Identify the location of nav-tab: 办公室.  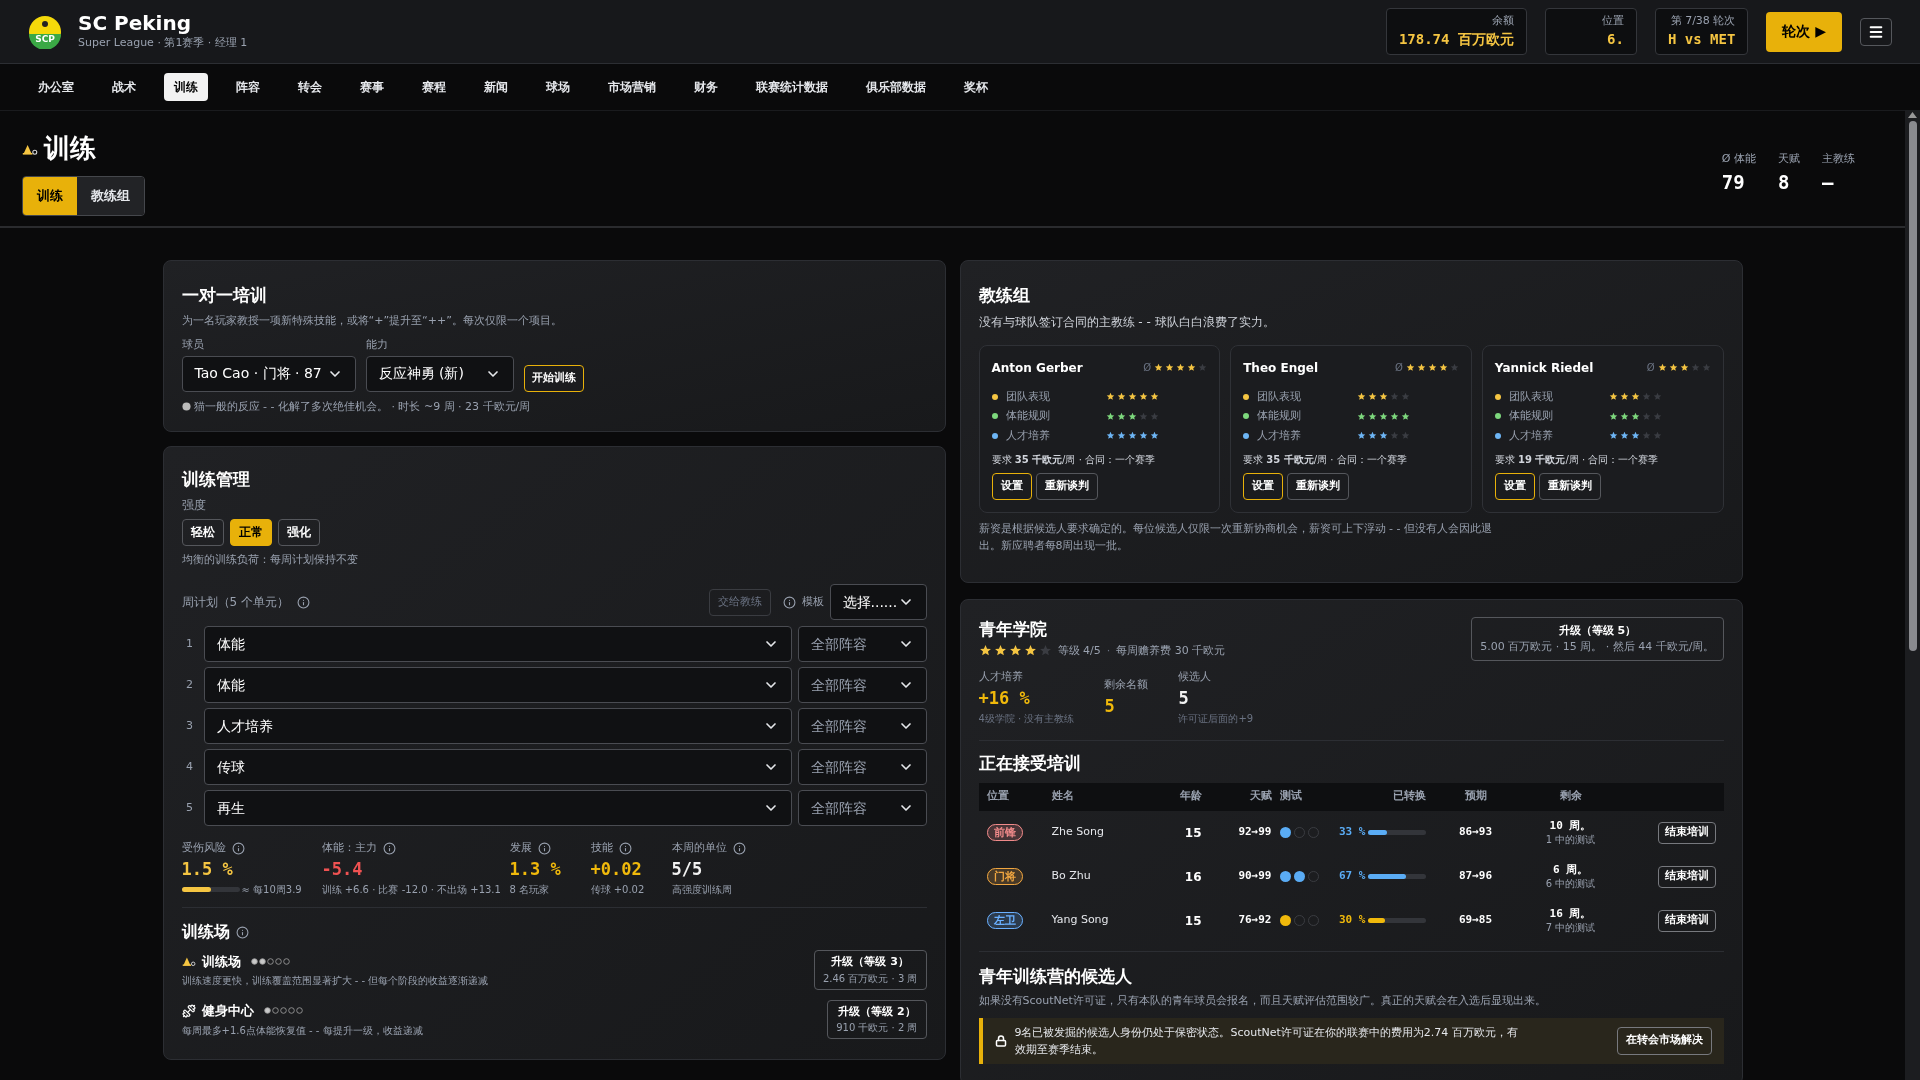
(56, 87).